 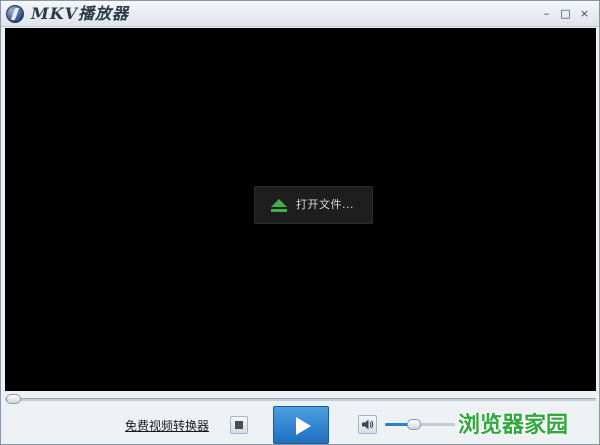 I want to click on mute-button, so click(x=367, y=424).